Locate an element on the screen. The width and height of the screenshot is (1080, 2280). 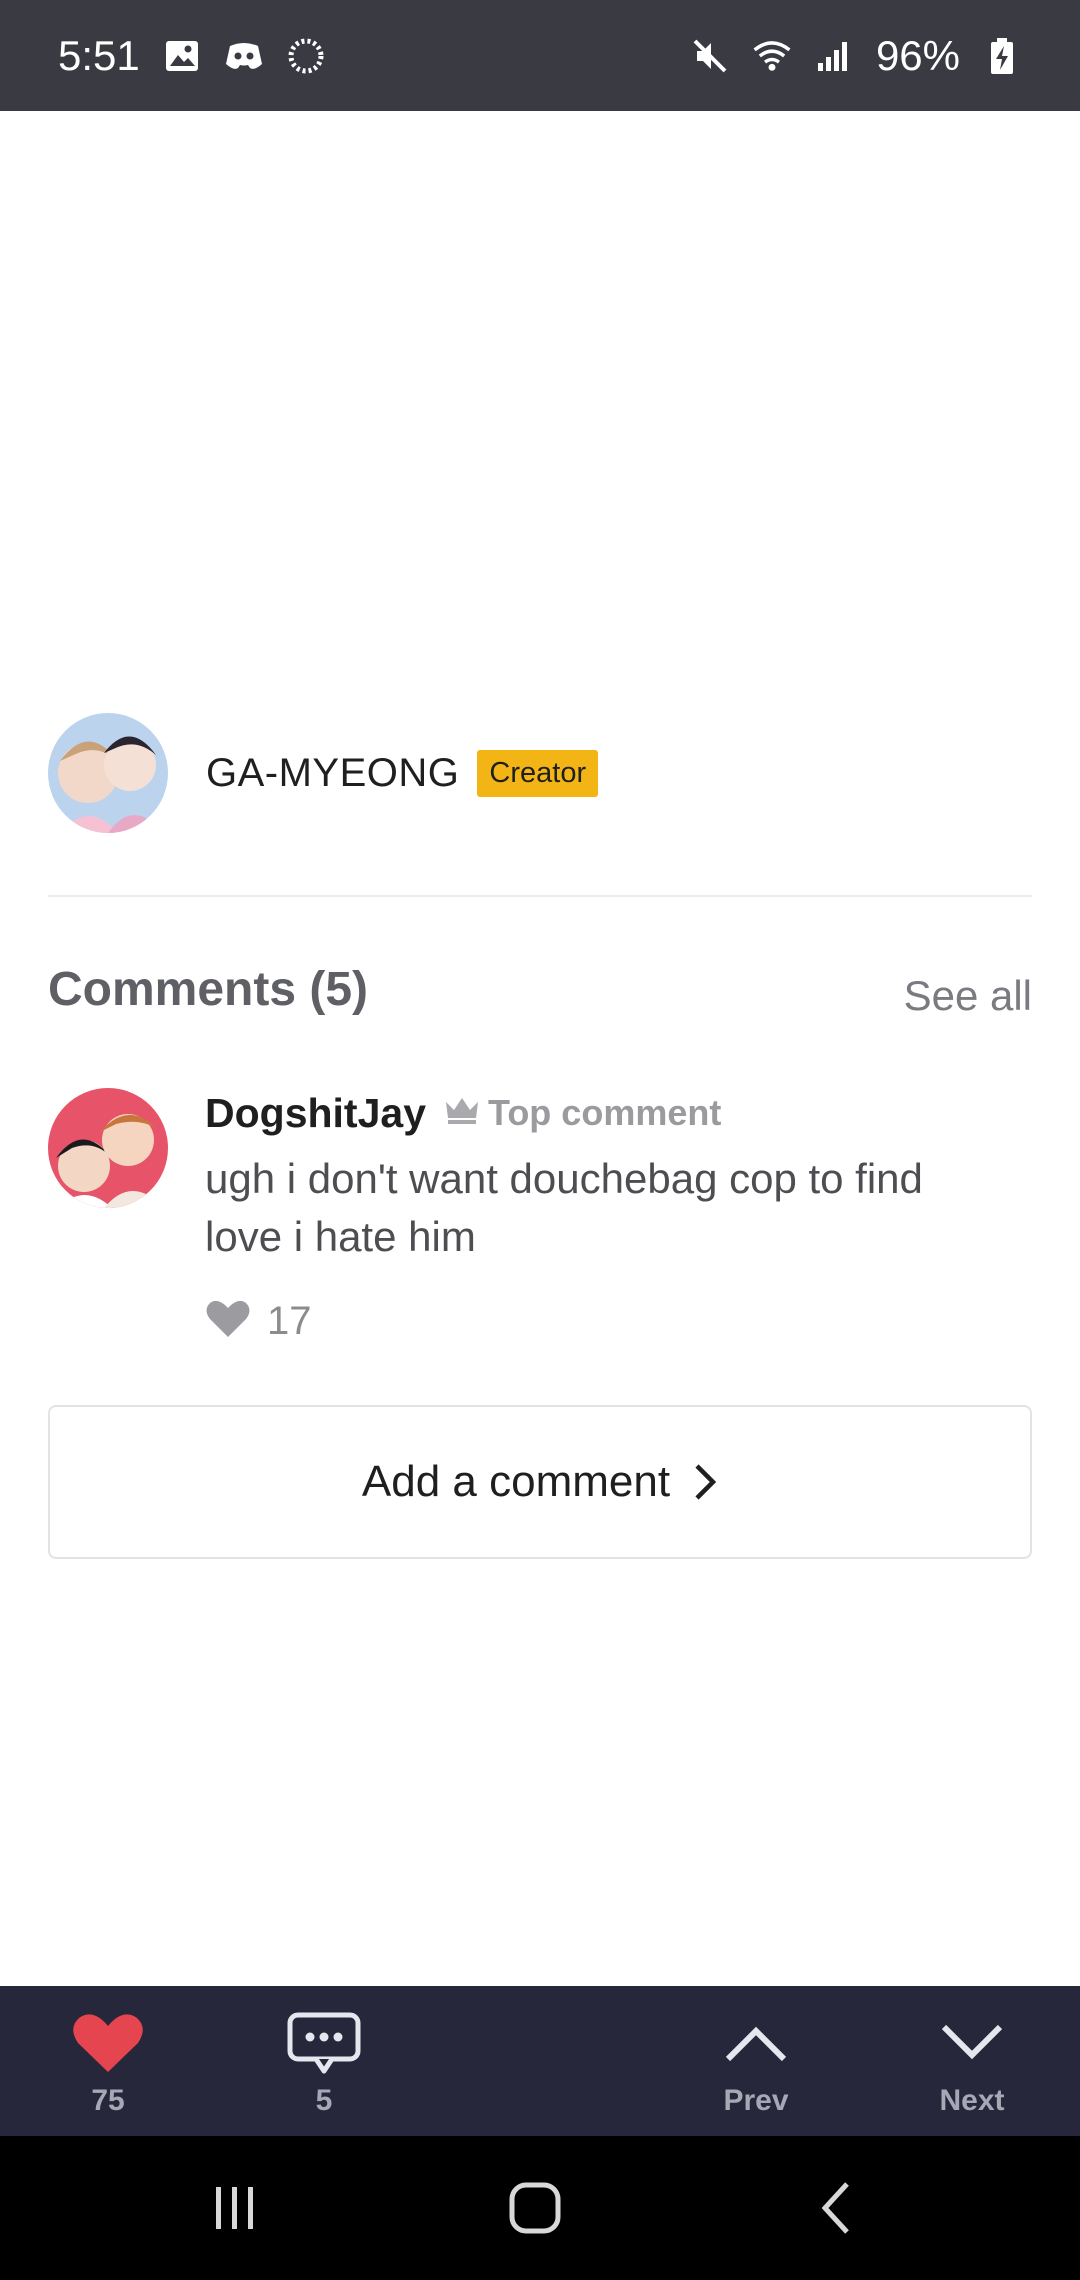
next-episode-button: Next is located at coordinates (972, 2061).